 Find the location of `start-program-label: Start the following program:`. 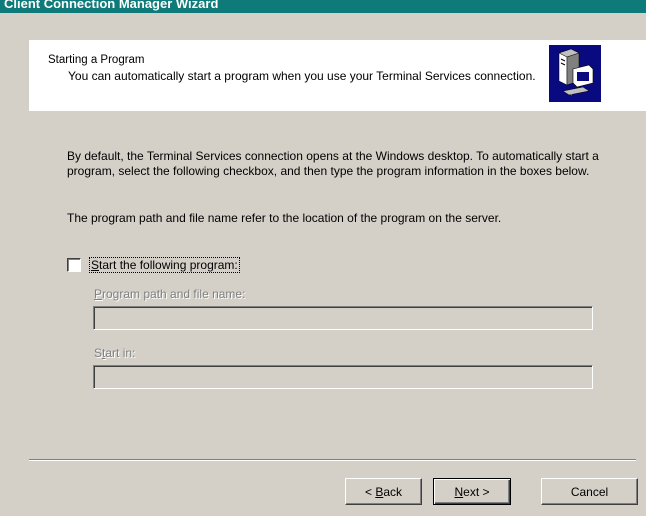

start-program-label: Start the following program: is located at coordinates (164, 265).